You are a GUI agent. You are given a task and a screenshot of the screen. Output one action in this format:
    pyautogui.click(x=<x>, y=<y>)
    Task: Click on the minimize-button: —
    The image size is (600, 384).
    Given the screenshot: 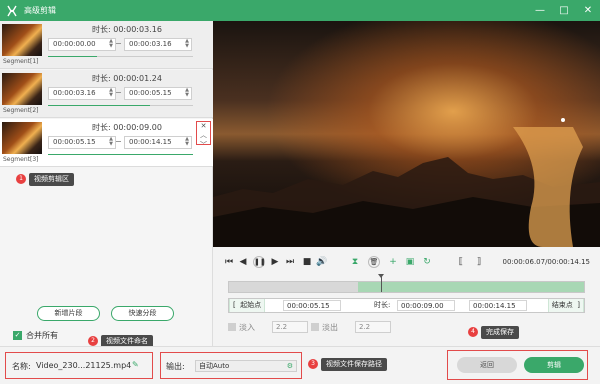 What is the action you would take?
    pyautogui.click(x=540, y=10)
    